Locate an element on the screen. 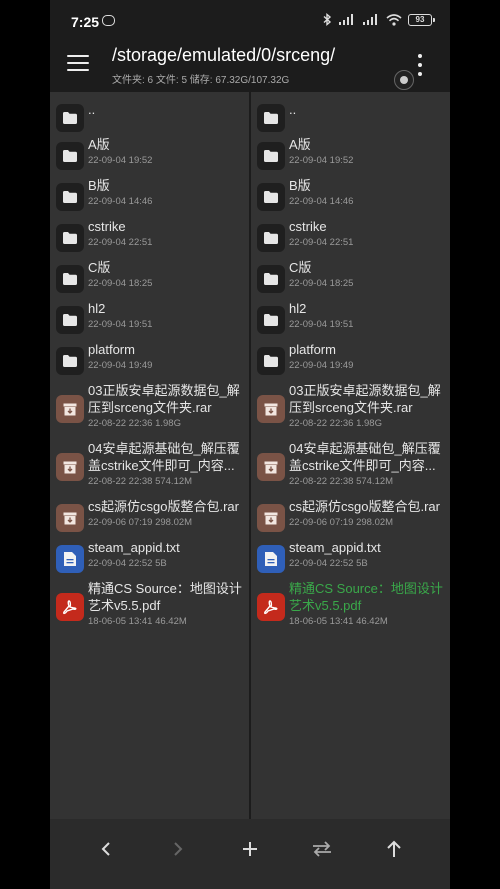 Image resolution: width=500 pixels, height=889 pixels. battery-icon: 93 is located at coordinates (421, 19).